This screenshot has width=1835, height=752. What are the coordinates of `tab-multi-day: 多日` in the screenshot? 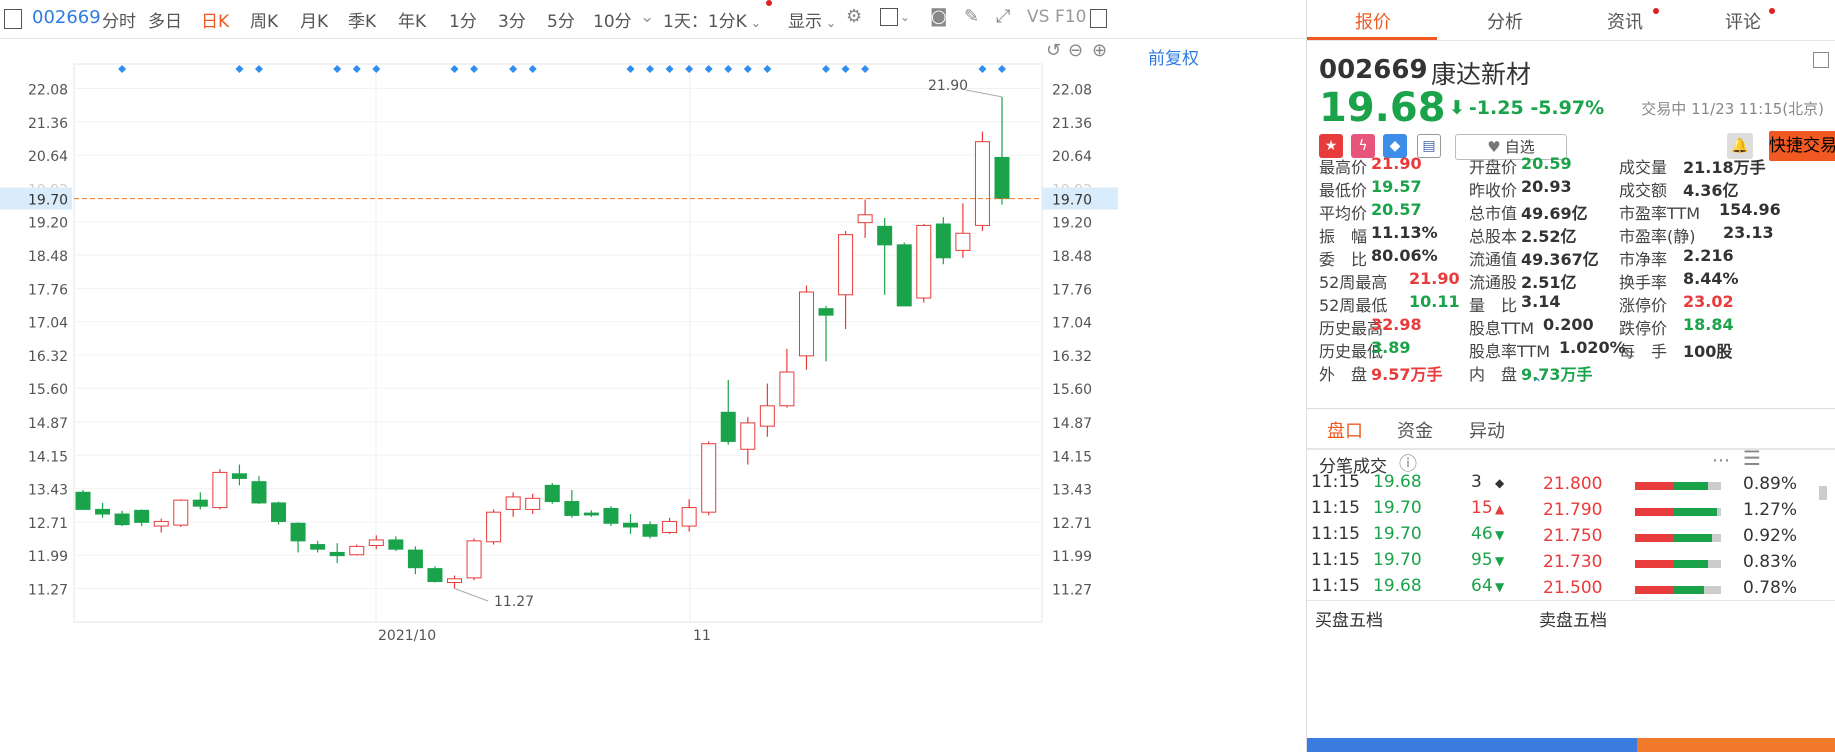 It's located at (165, 19).